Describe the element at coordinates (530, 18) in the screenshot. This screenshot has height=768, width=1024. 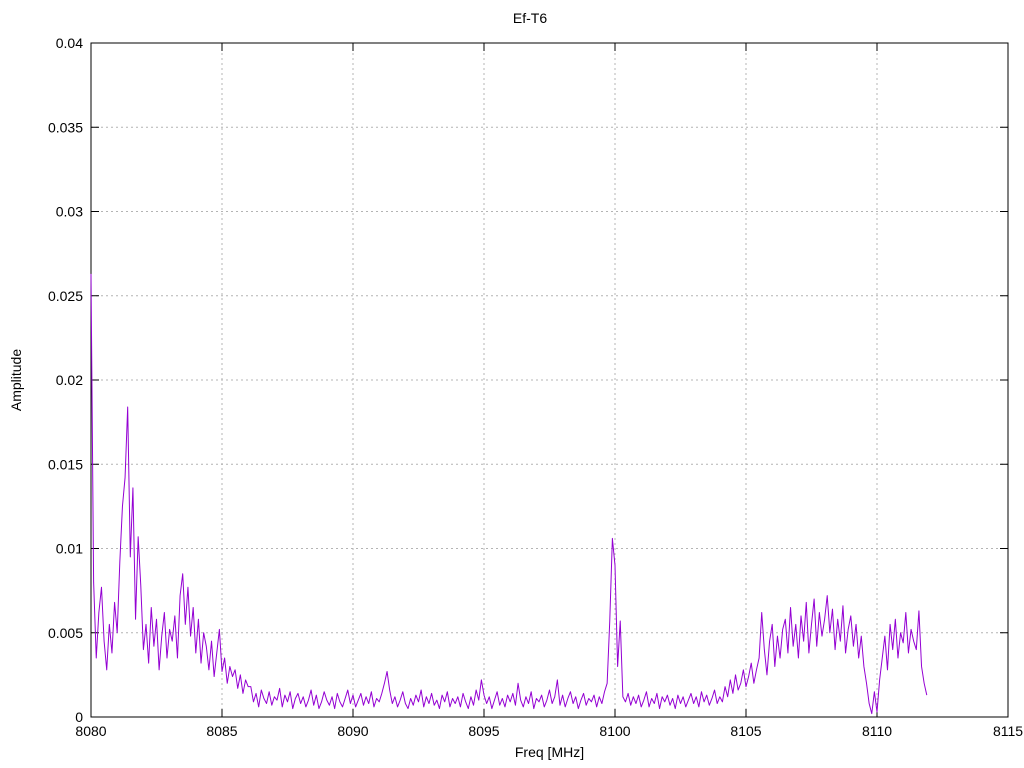
I see `chart-title: Ef-T6` at that location.